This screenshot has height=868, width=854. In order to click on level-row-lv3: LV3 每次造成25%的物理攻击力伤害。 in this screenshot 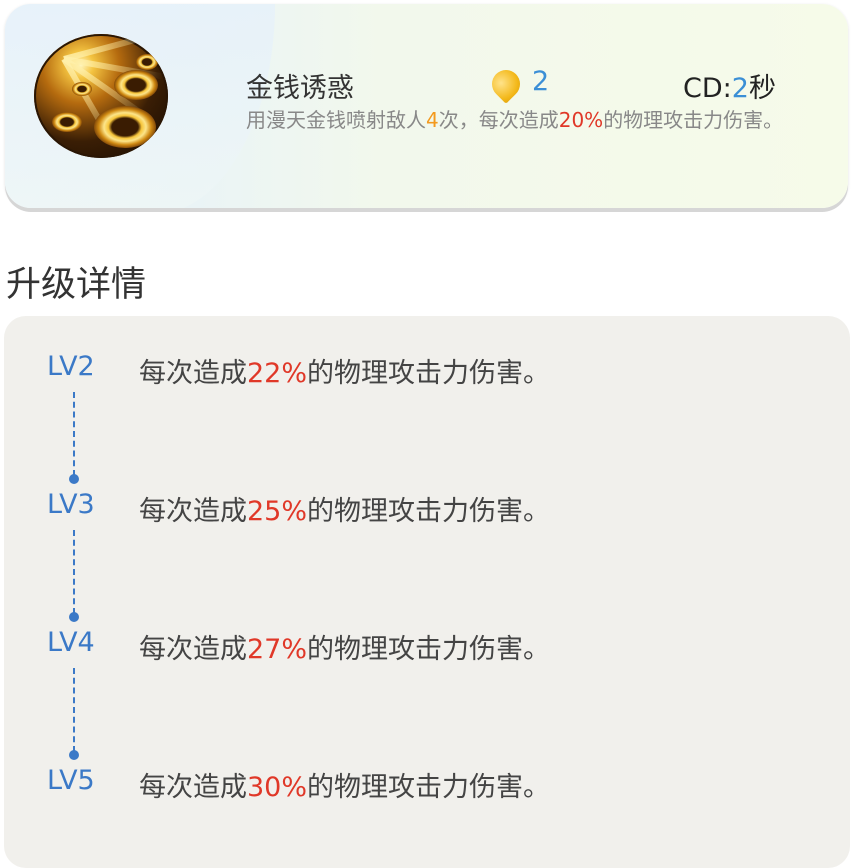, I will do `click(427, 509)`.